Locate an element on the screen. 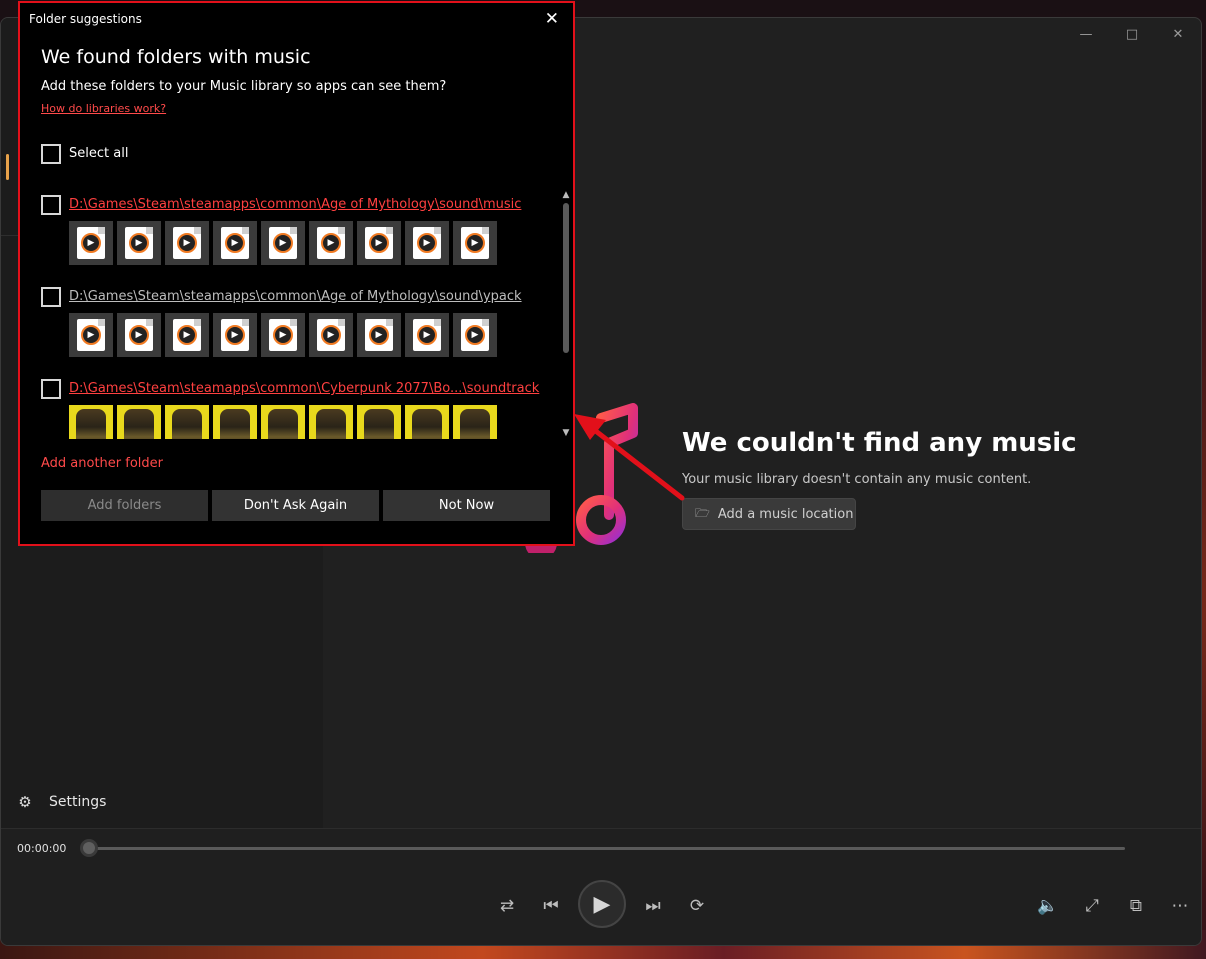 Image resolution: width=1206 pixels, height=959 pixels. sidebar-item-label: Settings is located at coordinates (78, 802).